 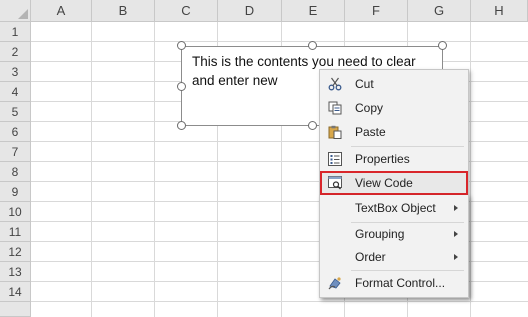 What do you see at coordinates (15, 192) in the screenshot?
I see `row-header-9: 9` at bounding box center [15, 192].